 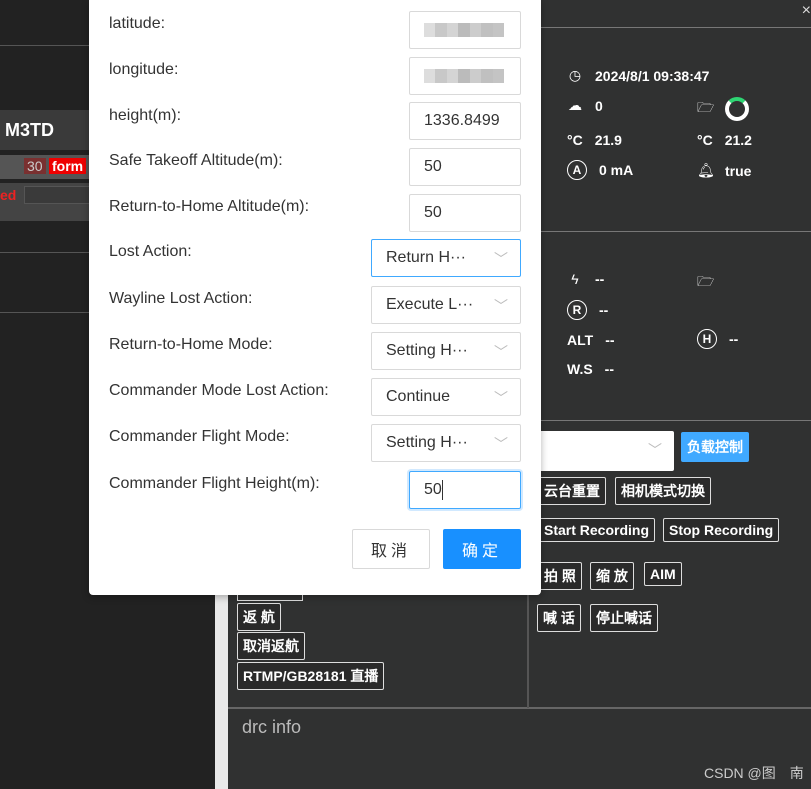 I want to click on field-label: Commander Flight Mode:, so click(x=199, y=436).